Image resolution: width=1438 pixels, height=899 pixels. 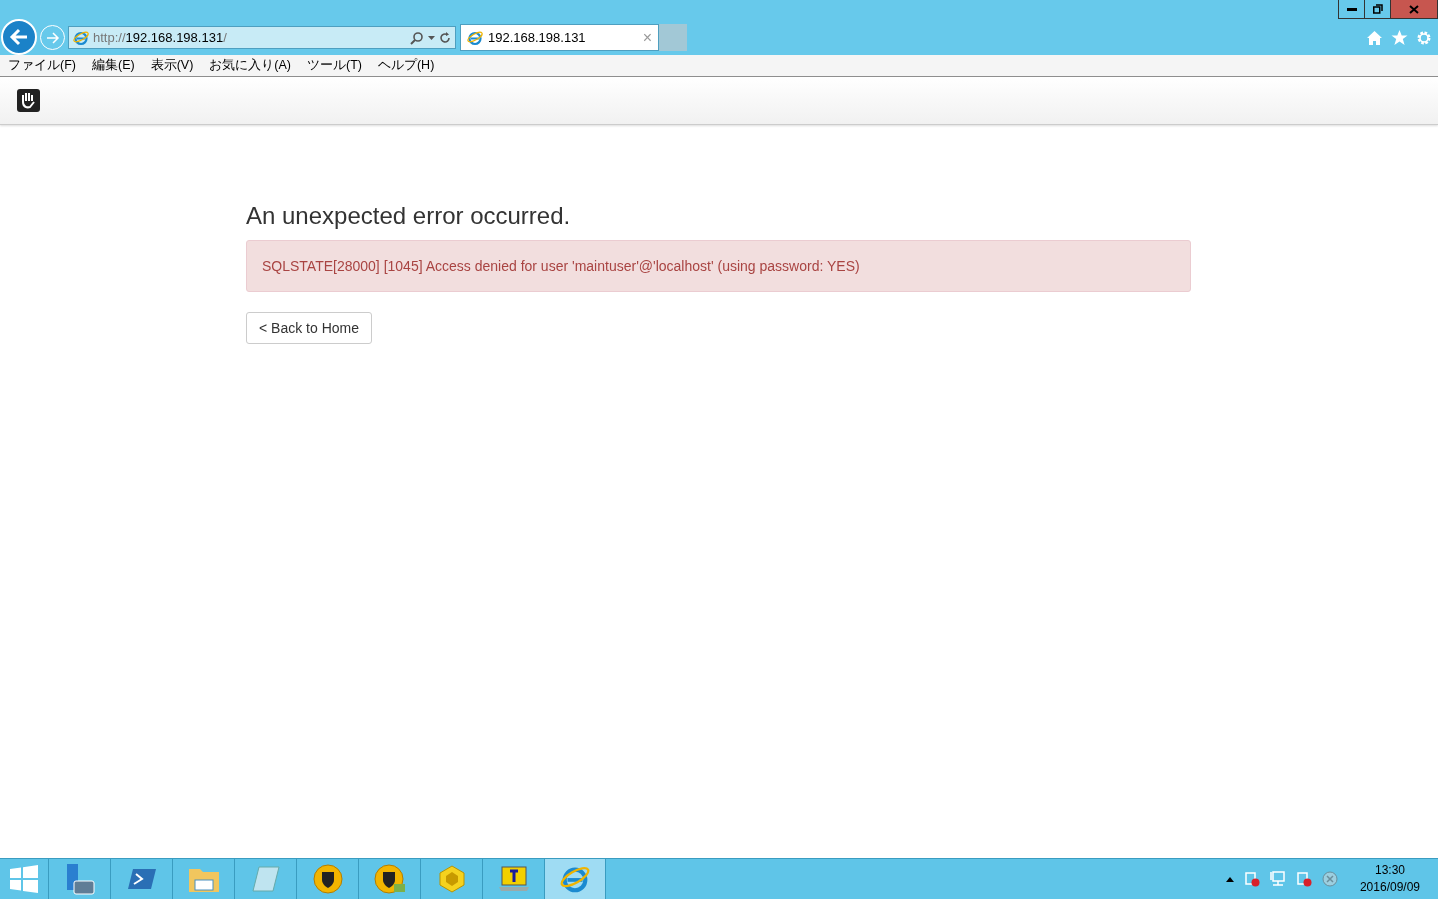 What do you see at coordinates (28, 100) in the screenshot?
I see `hand-logo-icon` at bounding box center [28, 100].